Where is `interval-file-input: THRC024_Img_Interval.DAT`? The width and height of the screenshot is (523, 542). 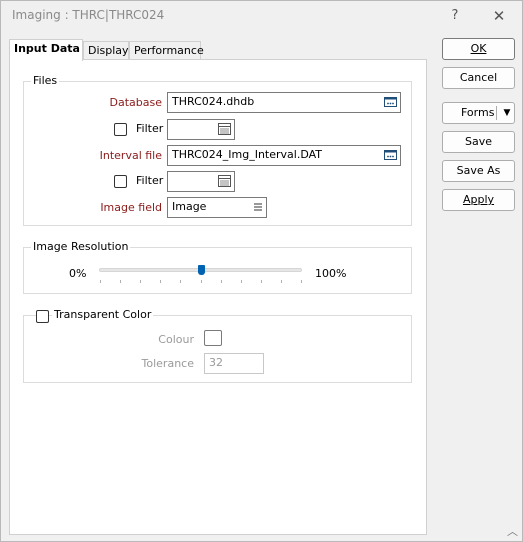 interval-file-input: THRC024_Img_Interval.DAT is located at coordinates (284, 155).